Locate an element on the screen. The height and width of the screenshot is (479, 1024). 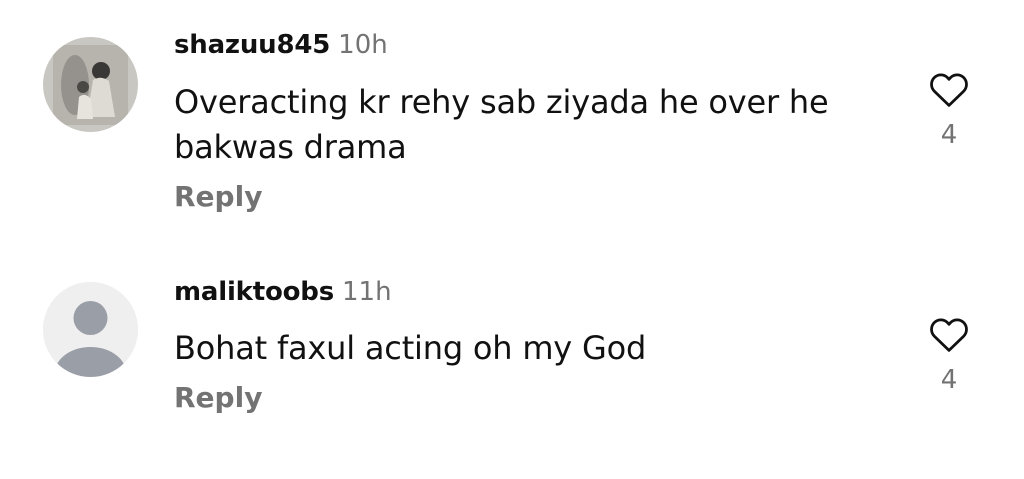
comment-meta: shazuu845 10h is located at coordinates (281, 45).